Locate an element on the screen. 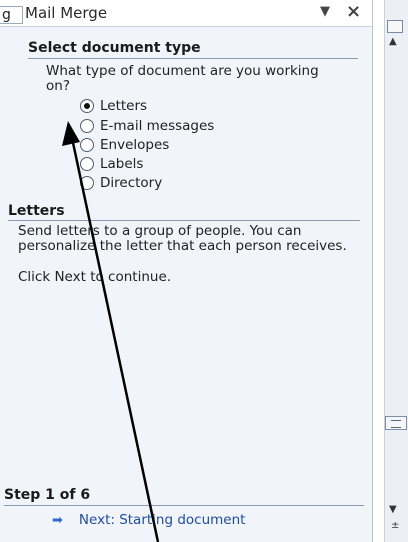  task-pane-title: Mail Merge is located at coordinates (66, 13).